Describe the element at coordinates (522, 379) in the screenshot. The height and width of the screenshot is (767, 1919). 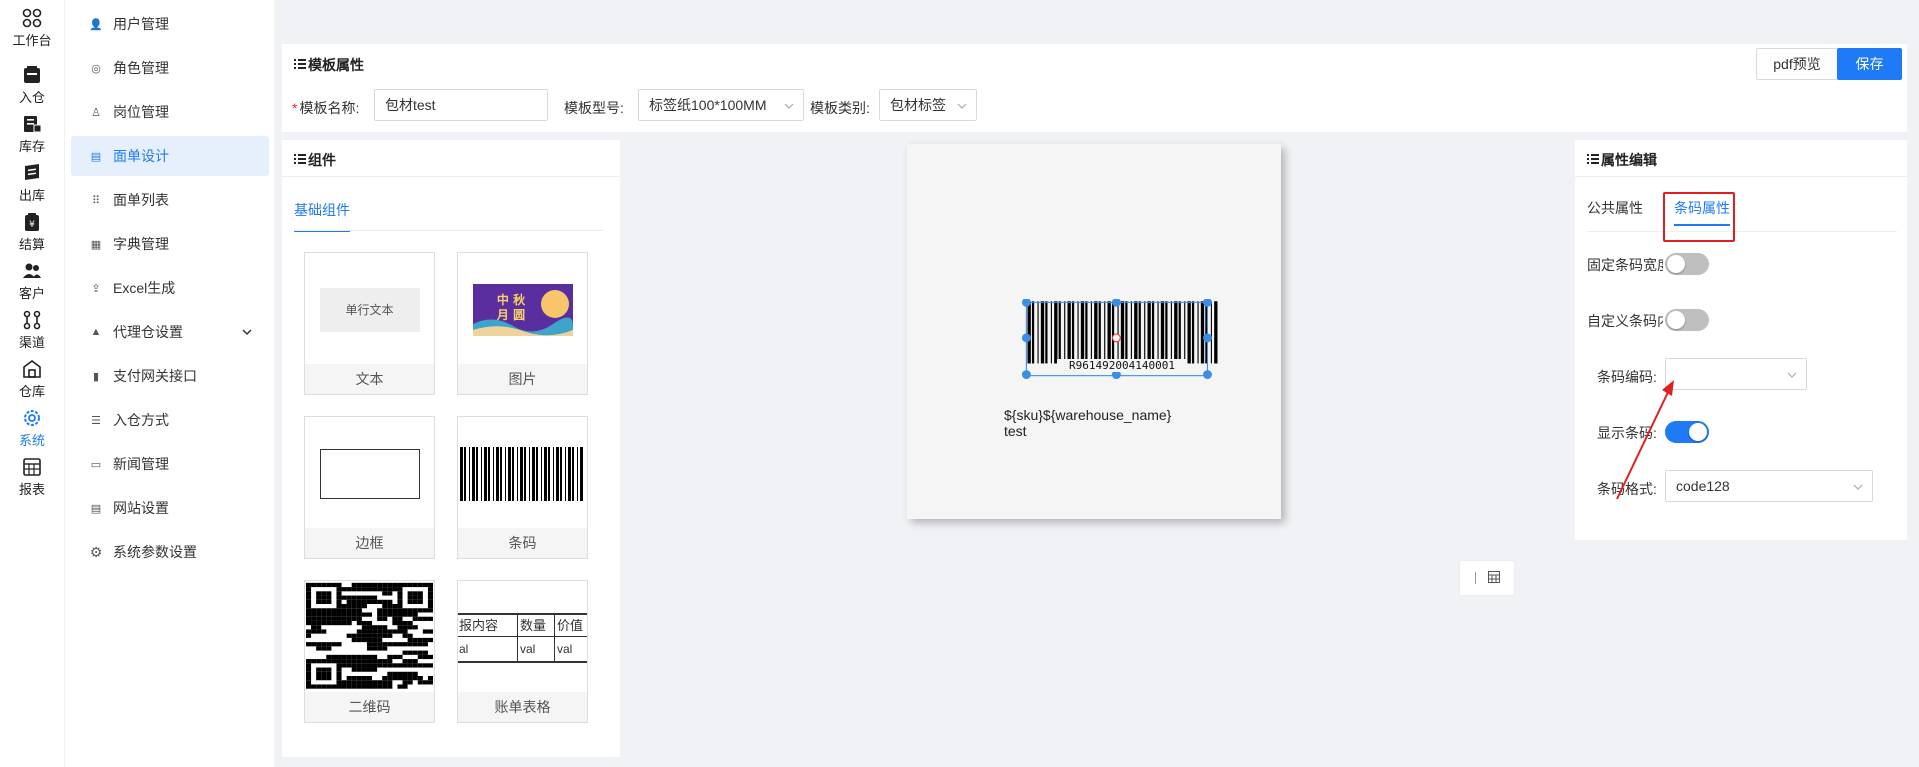
I see `component-label: 图片` at that location.